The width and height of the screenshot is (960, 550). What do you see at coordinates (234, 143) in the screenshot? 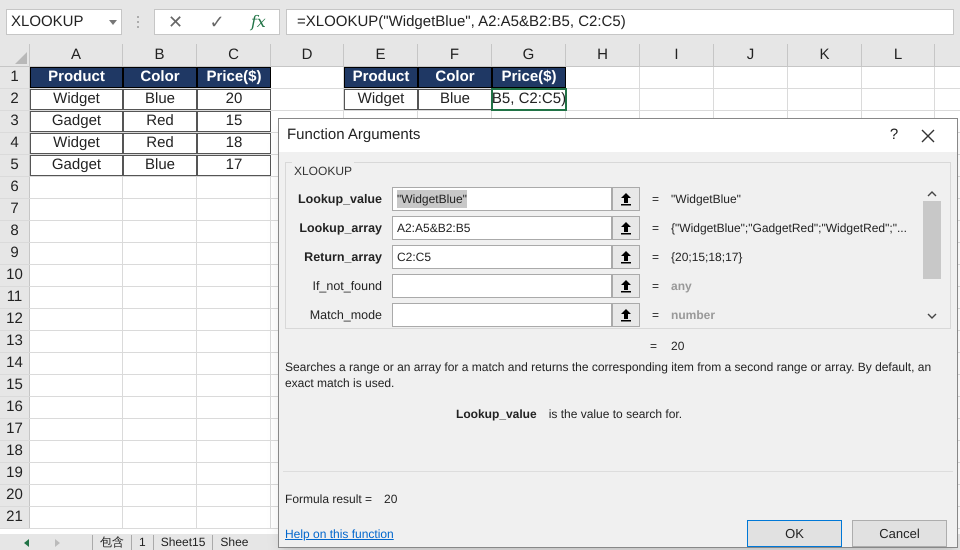
I see `table-cell: 18` at bounding box center [234, 143].